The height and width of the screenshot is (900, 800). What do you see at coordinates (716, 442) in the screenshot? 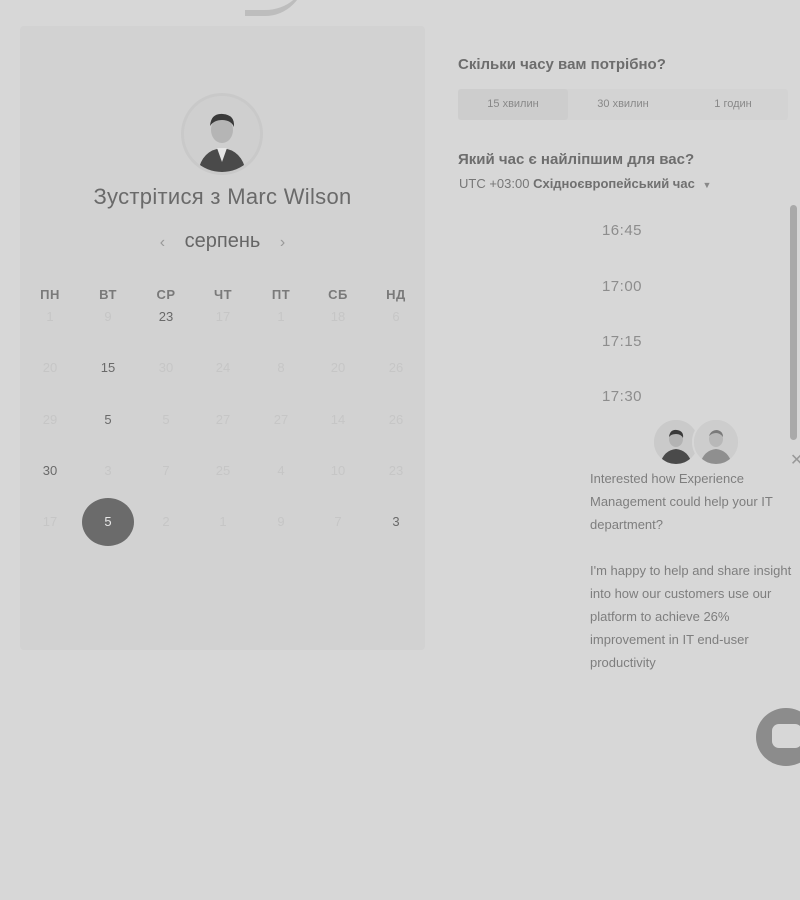
I see `agent-avatar` at bounding box center [716, 442].